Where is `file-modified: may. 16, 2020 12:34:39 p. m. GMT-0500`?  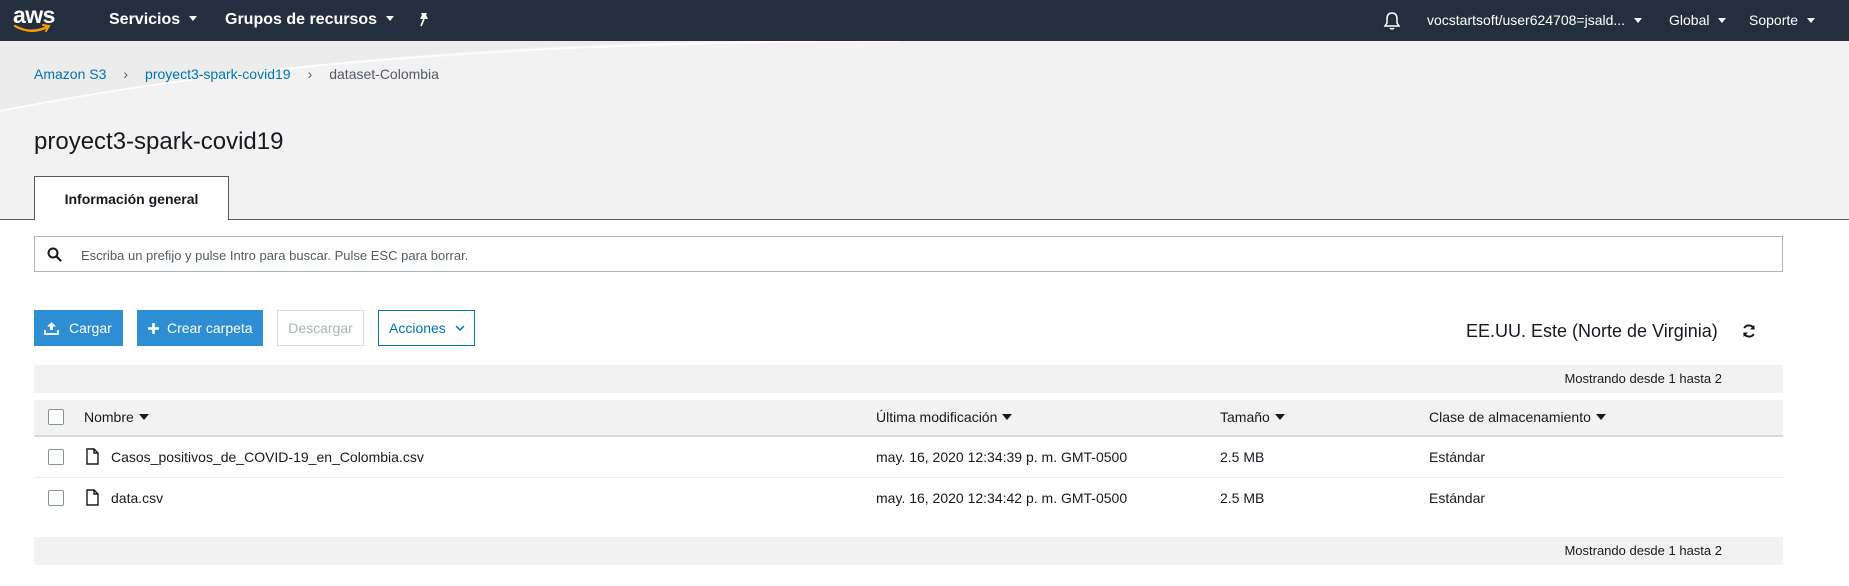 file-modified: may. 16, 2020 12:34:39 p. m. GMT-0500 is located at coordinates (1002, 457).